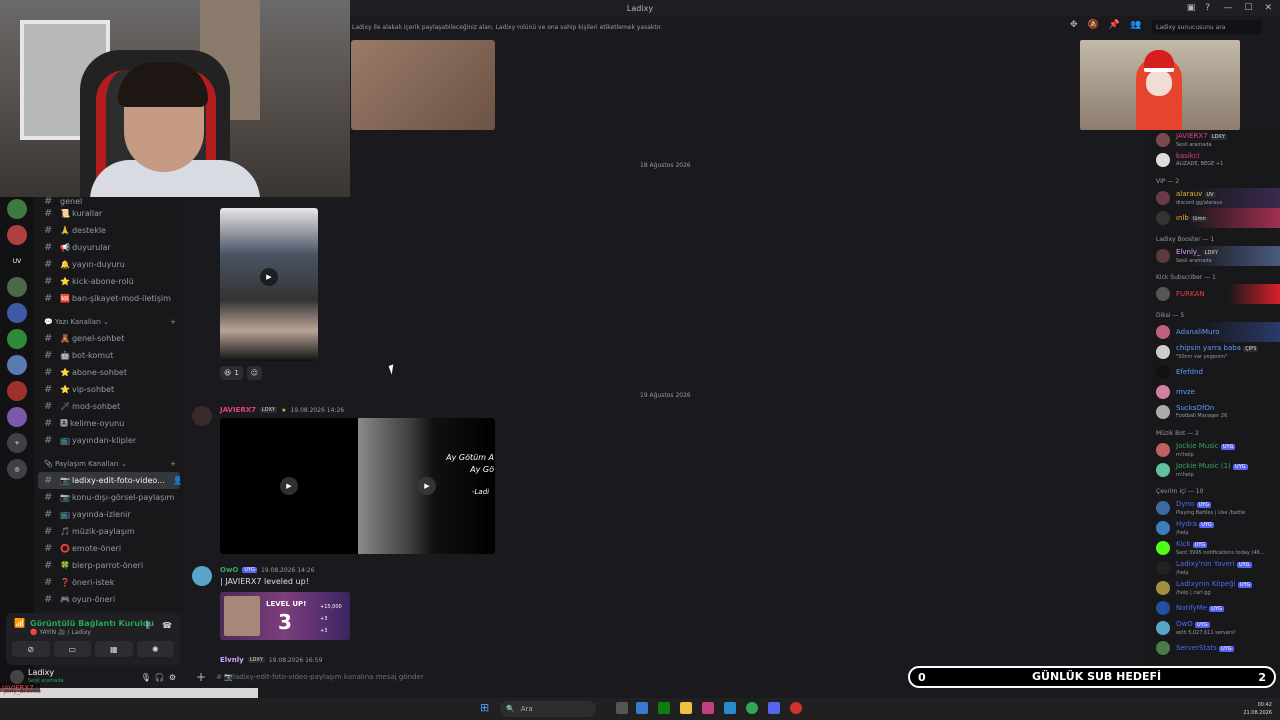 Image resolution: width=1280 pixels, height=720 pixels. I want to click on member-item: Dyno UYG Playing Battles | Use /battle, so click(1215, 508).